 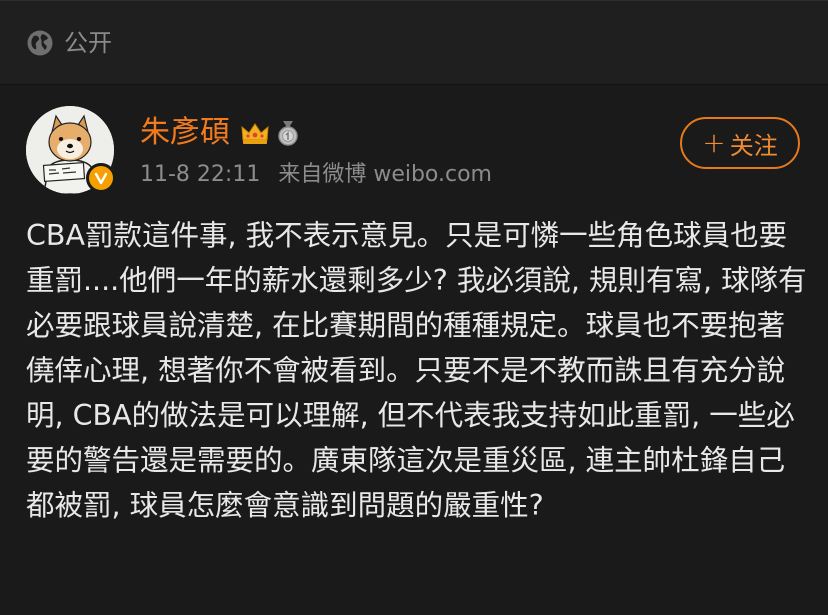 What do you see at coordinates (414, 42) in the screenshot?
I see `visibility-bar: 公开` at bounding box center [414, 42].